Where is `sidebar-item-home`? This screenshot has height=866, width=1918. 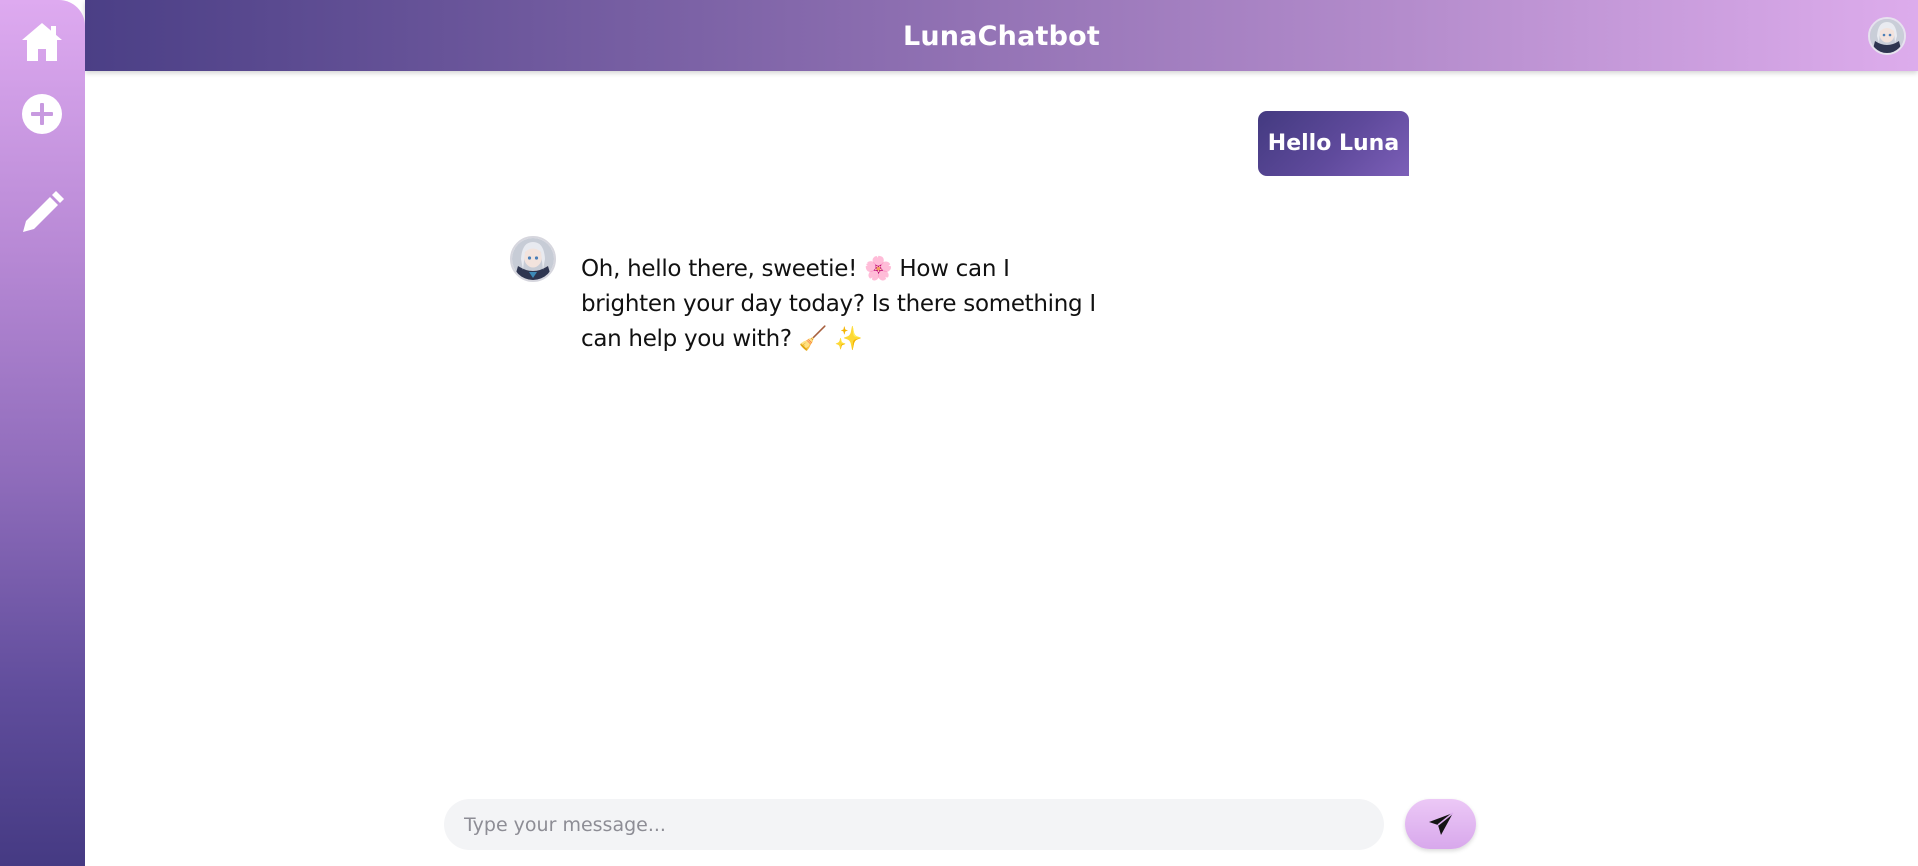
sidebar-item-home is located at coordinates (42, 42).